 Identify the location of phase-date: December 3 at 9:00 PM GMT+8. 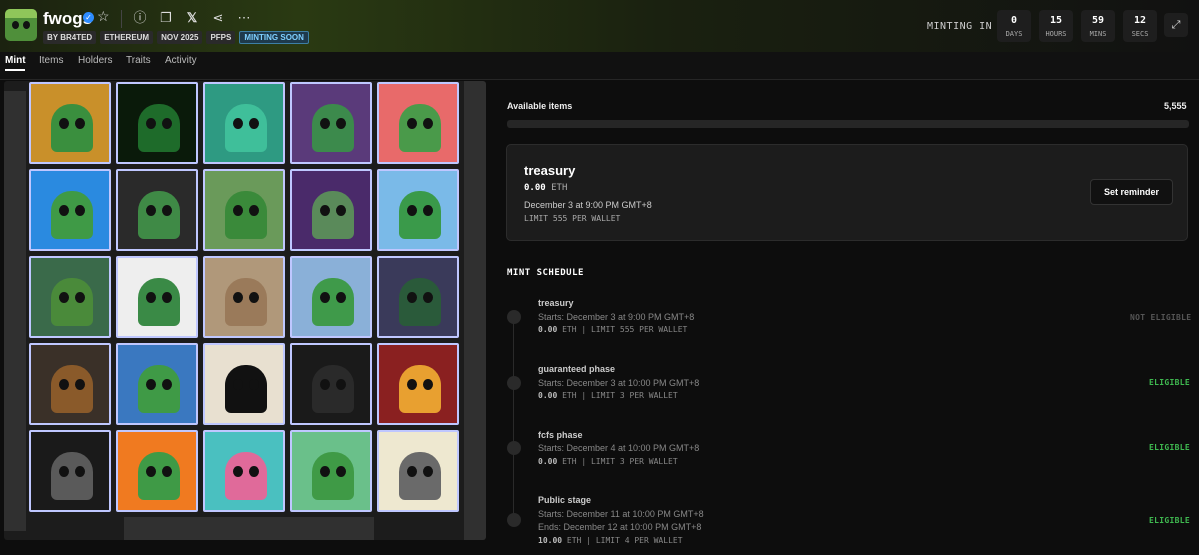
(588, 205).